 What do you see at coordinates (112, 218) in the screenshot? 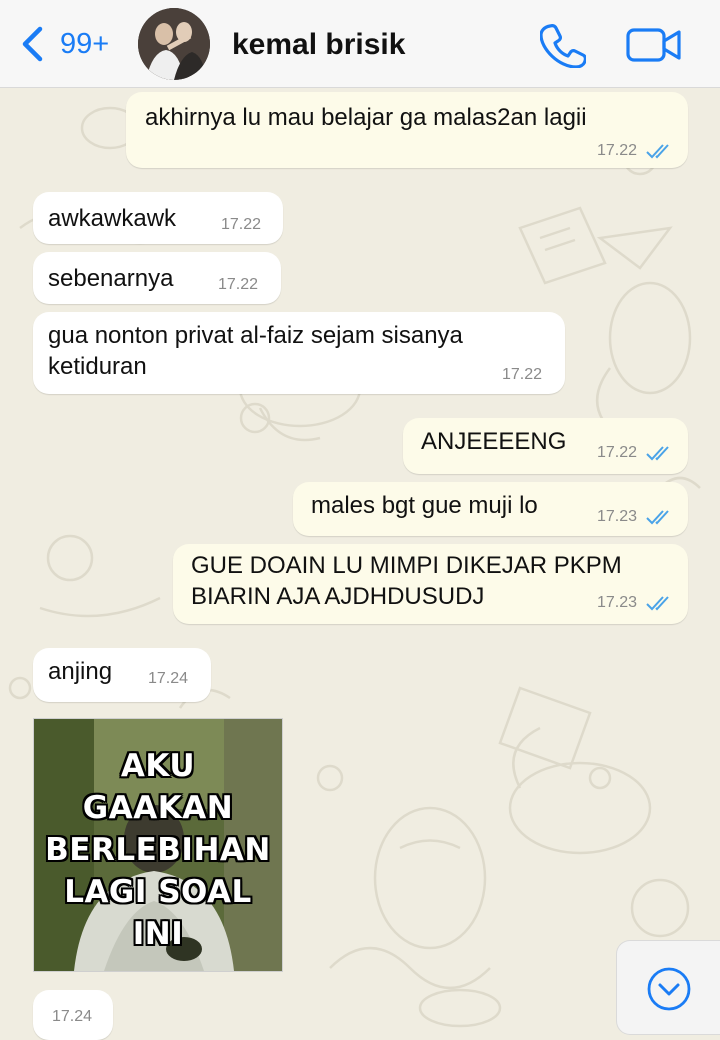
I see `message-text: awkawkawk` at bounding box center [112, 218].